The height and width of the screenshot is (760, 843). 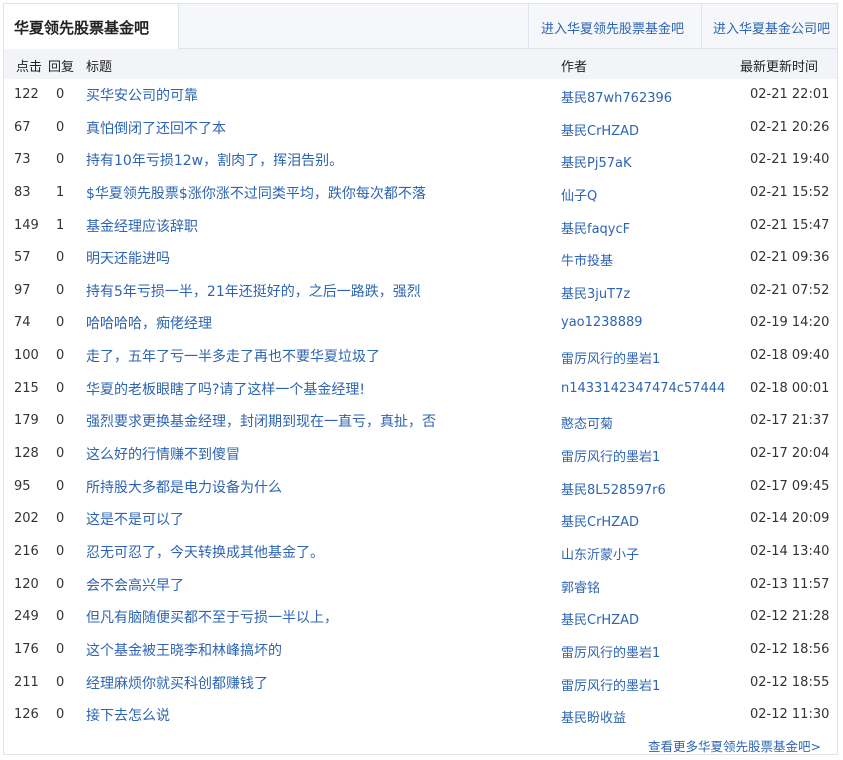 What do you see at coordinates (600, 553) in the screenshot?
I see `author-link: 山东沂蒙小子` at bounding box center [600, 553].